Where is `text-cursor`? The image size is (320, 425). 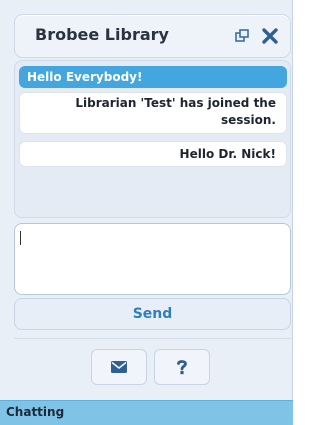 text-cursor is located at coordinates (20, 238).